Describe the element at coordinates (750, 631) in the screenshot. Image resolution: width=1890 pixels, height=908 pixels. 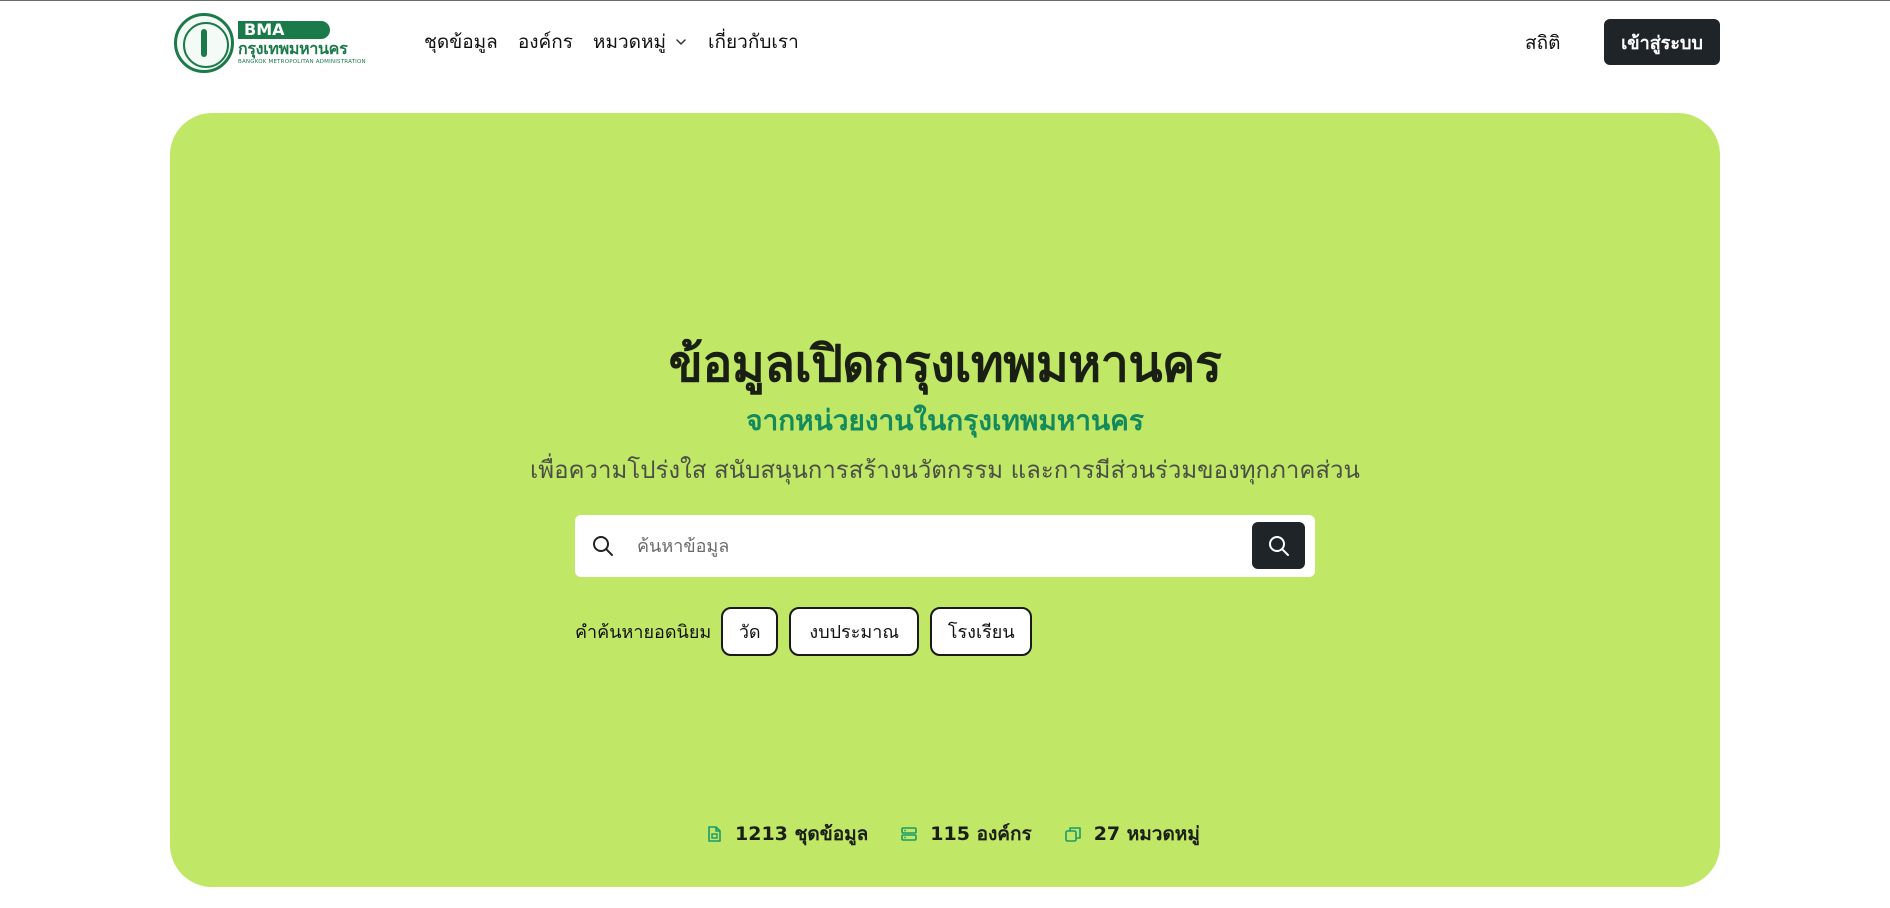
I see `popular-term-chip: วัด` at that location.